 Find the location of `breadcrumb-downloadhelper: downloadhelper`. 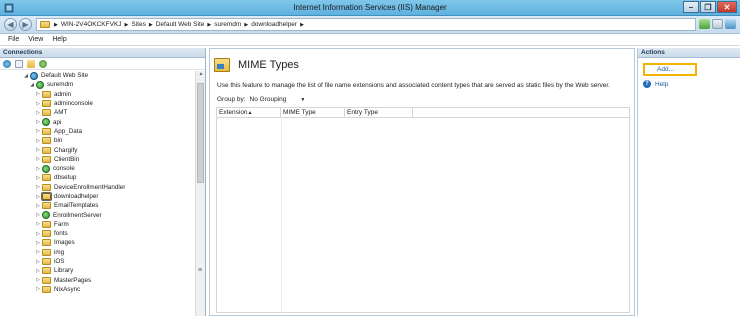

breadcrumb-downloadhelper: downloadhelper is located at coordinates (274, 24).